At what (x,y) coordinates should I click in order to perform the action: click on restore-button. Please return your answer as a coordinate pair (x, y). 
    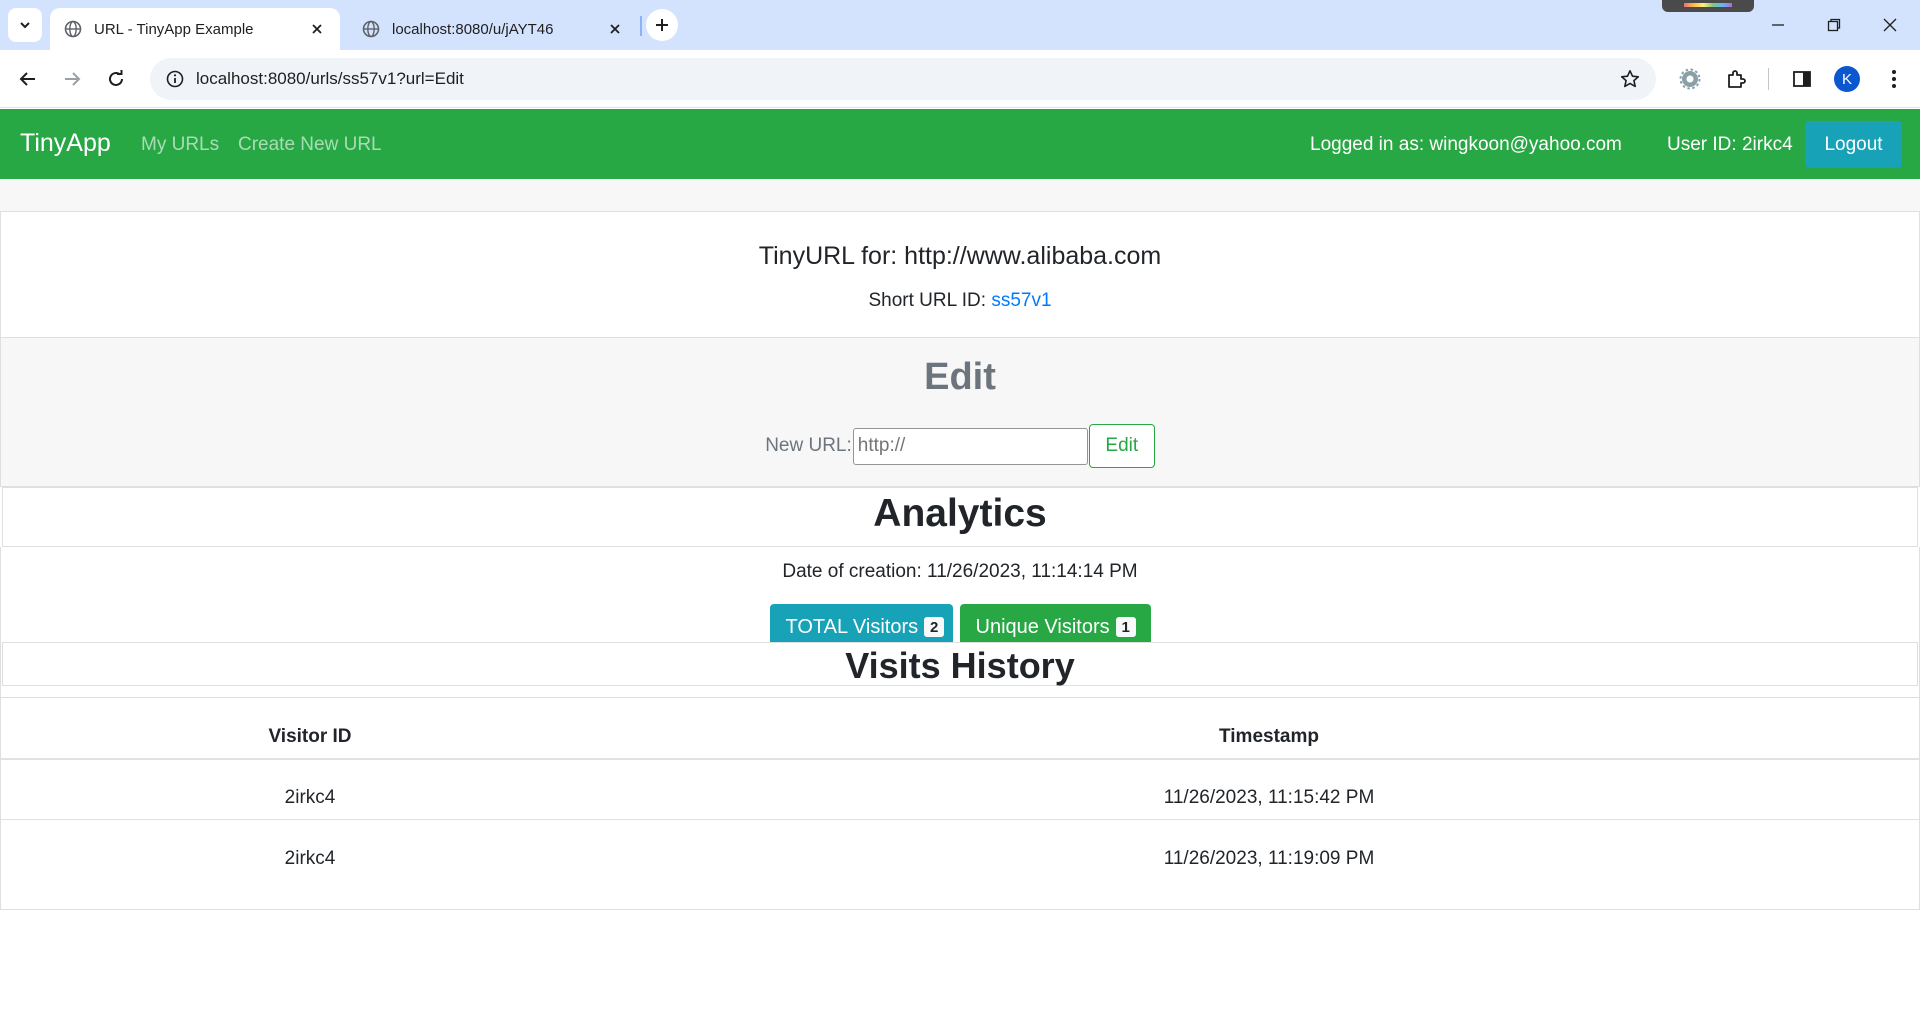
    Looking at the image, I should click on (1834, 25).